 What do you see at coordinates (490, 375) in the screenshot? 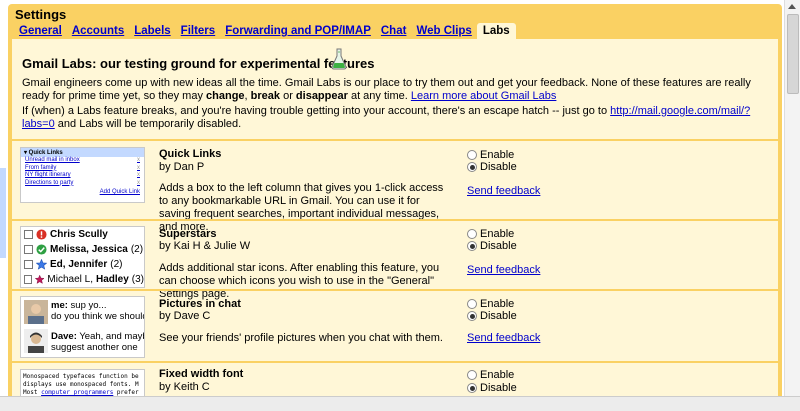
I see `fixed-width-enable-radio: Enable` at bounding box center [490, 375].